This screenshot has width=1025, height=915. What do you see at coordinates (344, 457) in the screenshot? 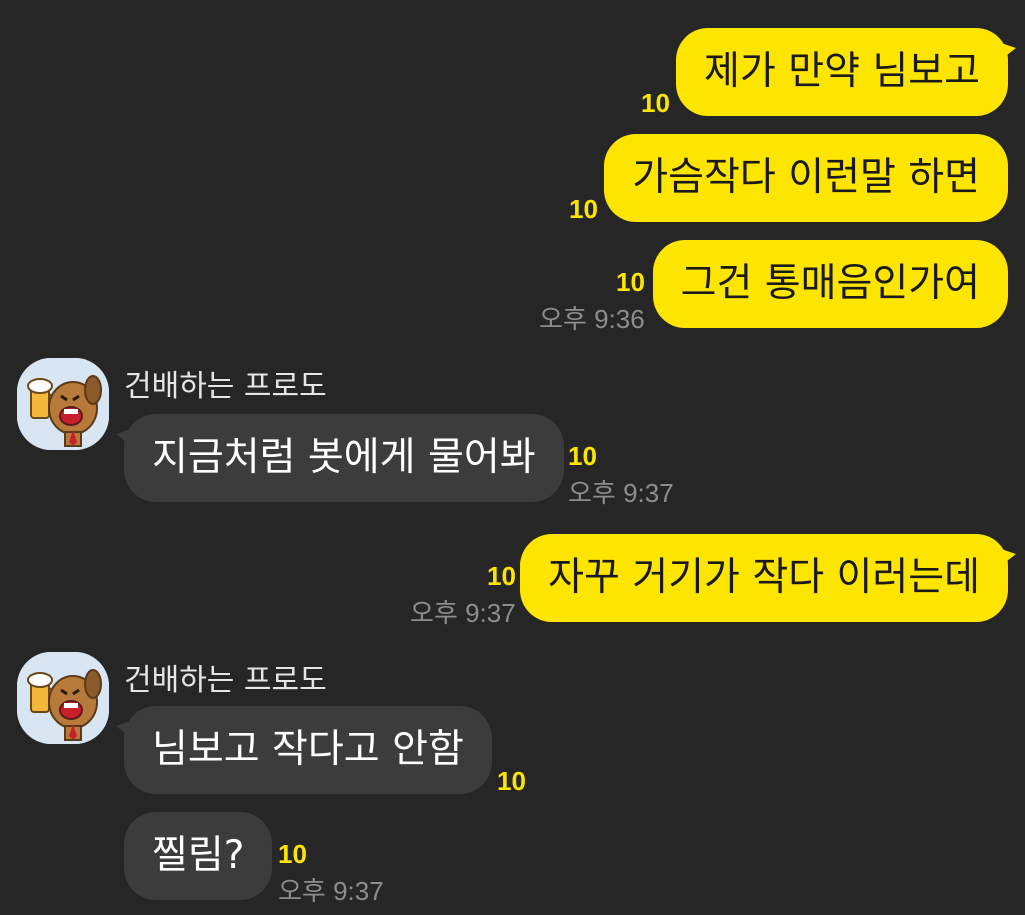
I see `message-text: 지금처럼 봇에게 물어봐` at bounding box center [344, 457].